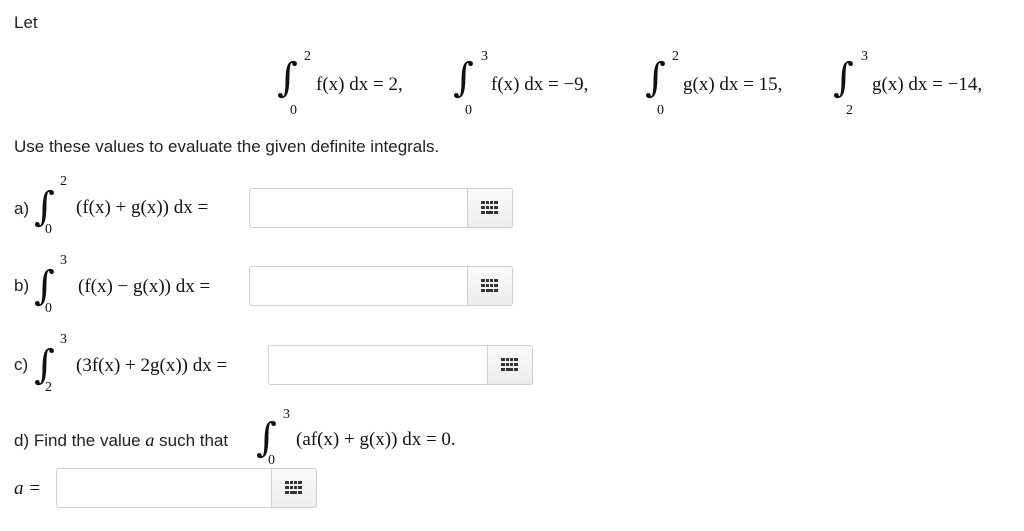  Describe the element at coordinates (733, 84) in the screenshot. I see `given-integrand: g(x) dx = 15,` at that location.